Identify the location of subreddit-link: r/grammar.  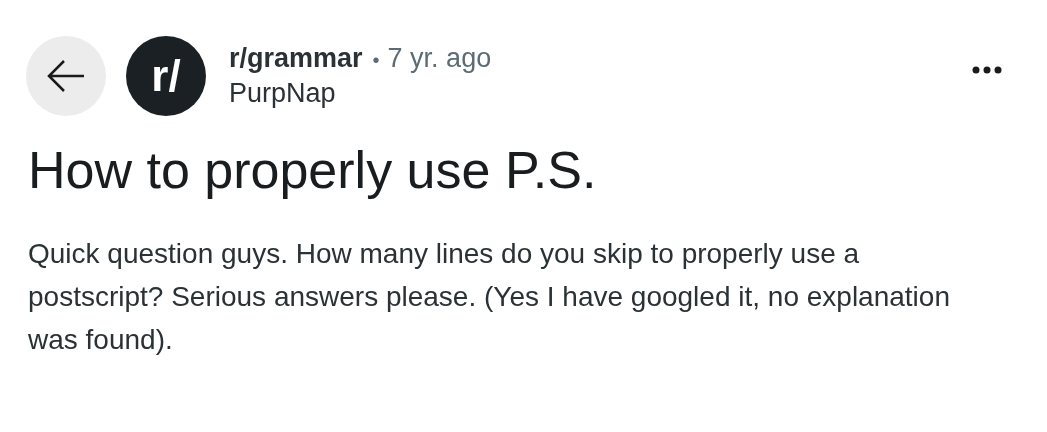
(296, 58).